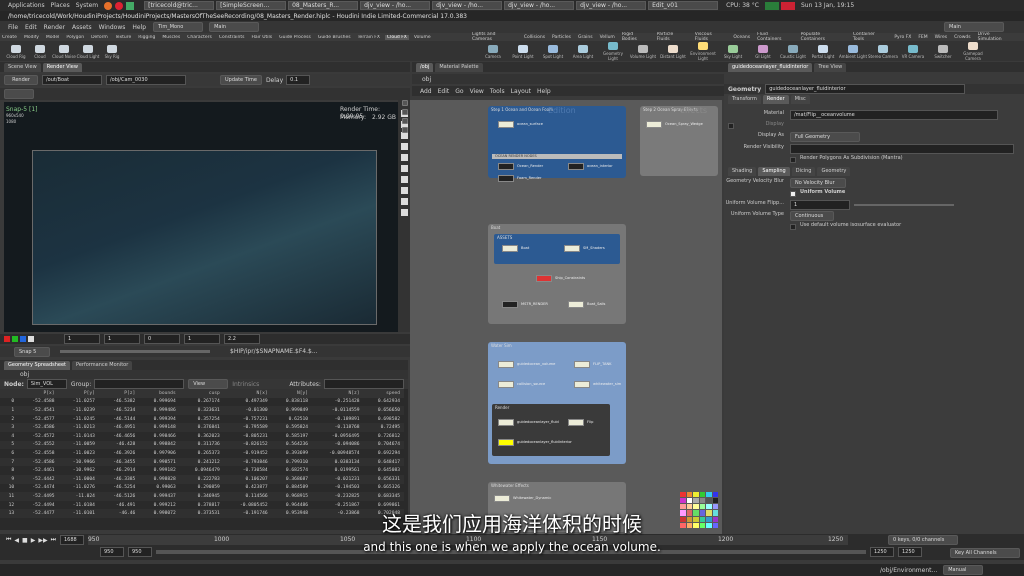  What do you see at coordinates (544, 91) in the screenshot?
I see `net-menu-help: Help` at bounding box center [544, 91].